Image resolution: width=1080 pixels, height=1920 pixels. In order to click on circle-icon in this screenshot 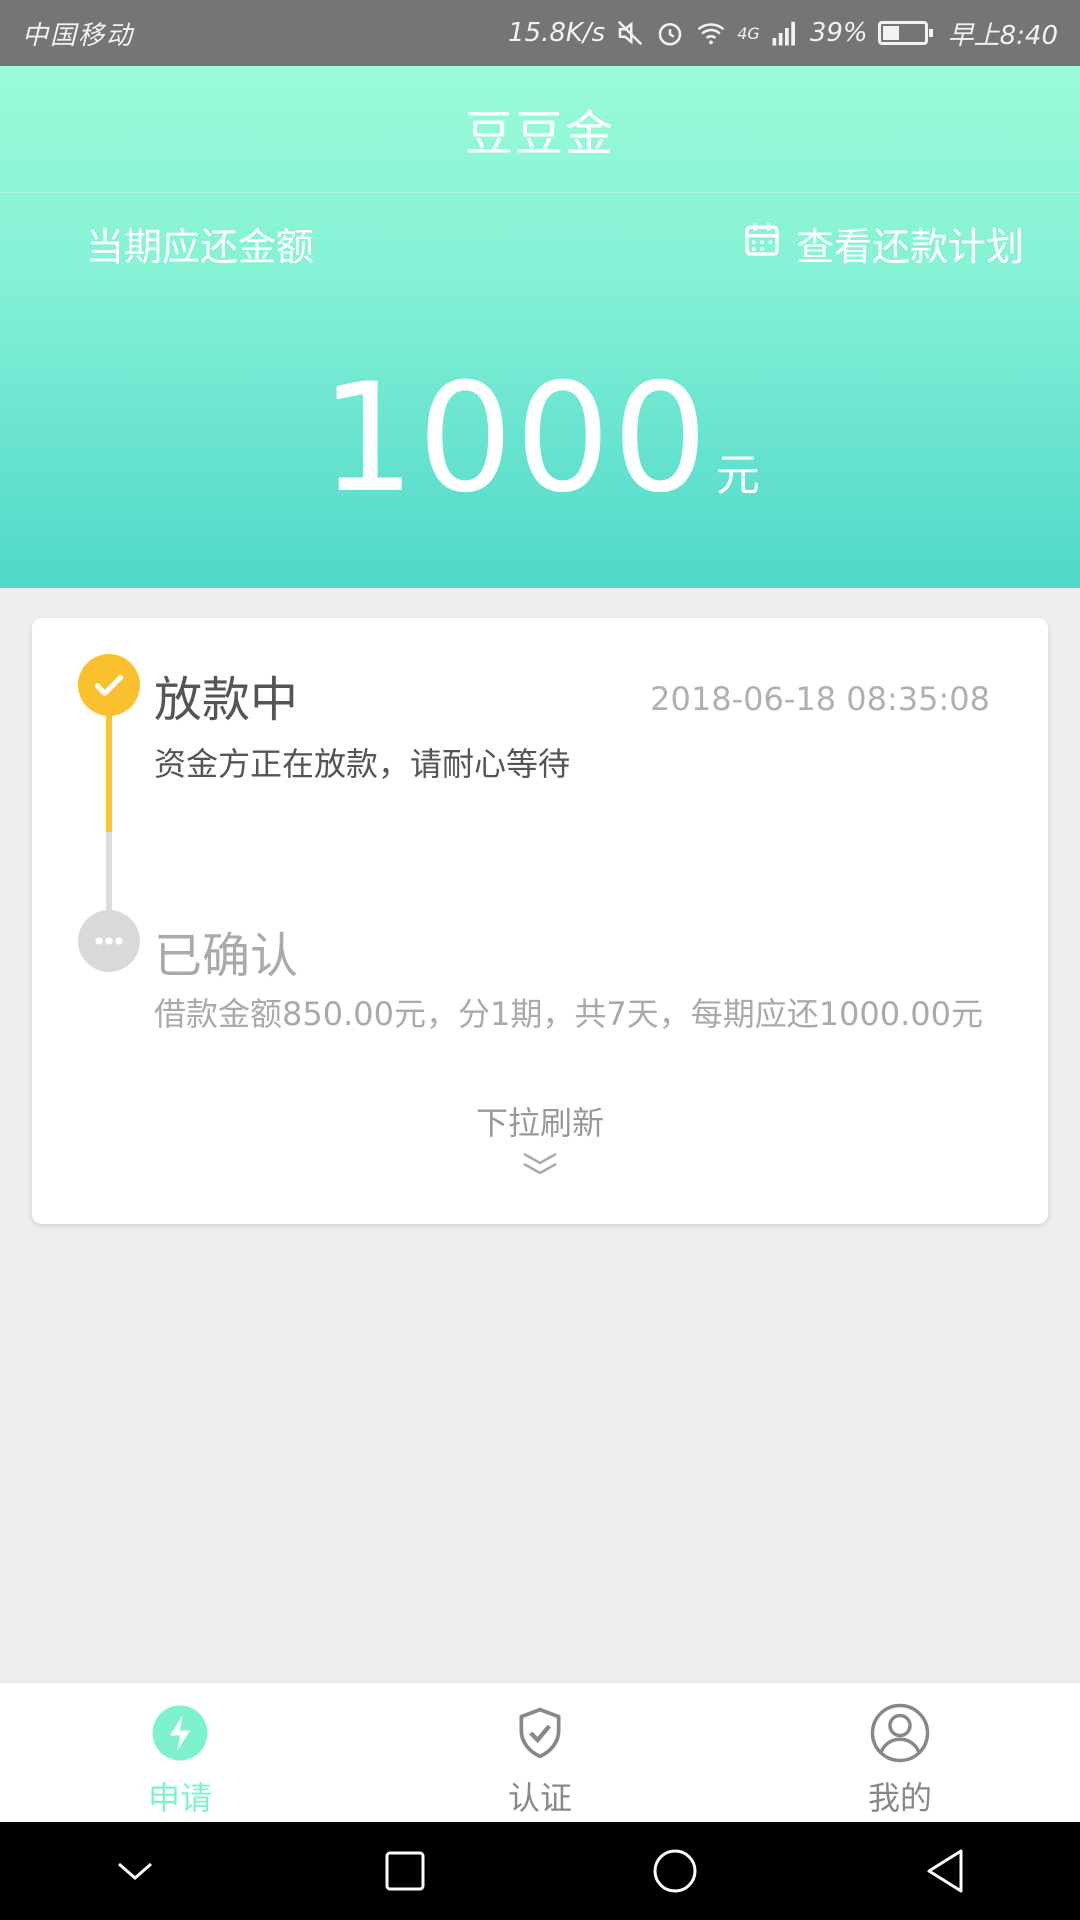, I will do `click(675, 1871)`.